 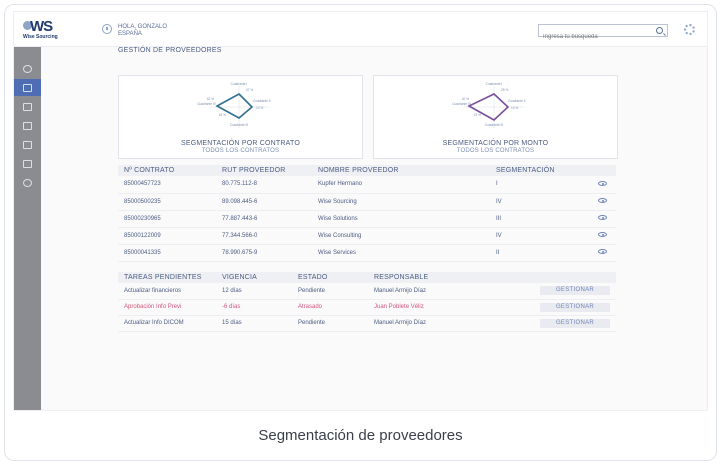 I want to click on page-title: GESTIÓN DE PROVEEDORES, so click(x=170, y=50).